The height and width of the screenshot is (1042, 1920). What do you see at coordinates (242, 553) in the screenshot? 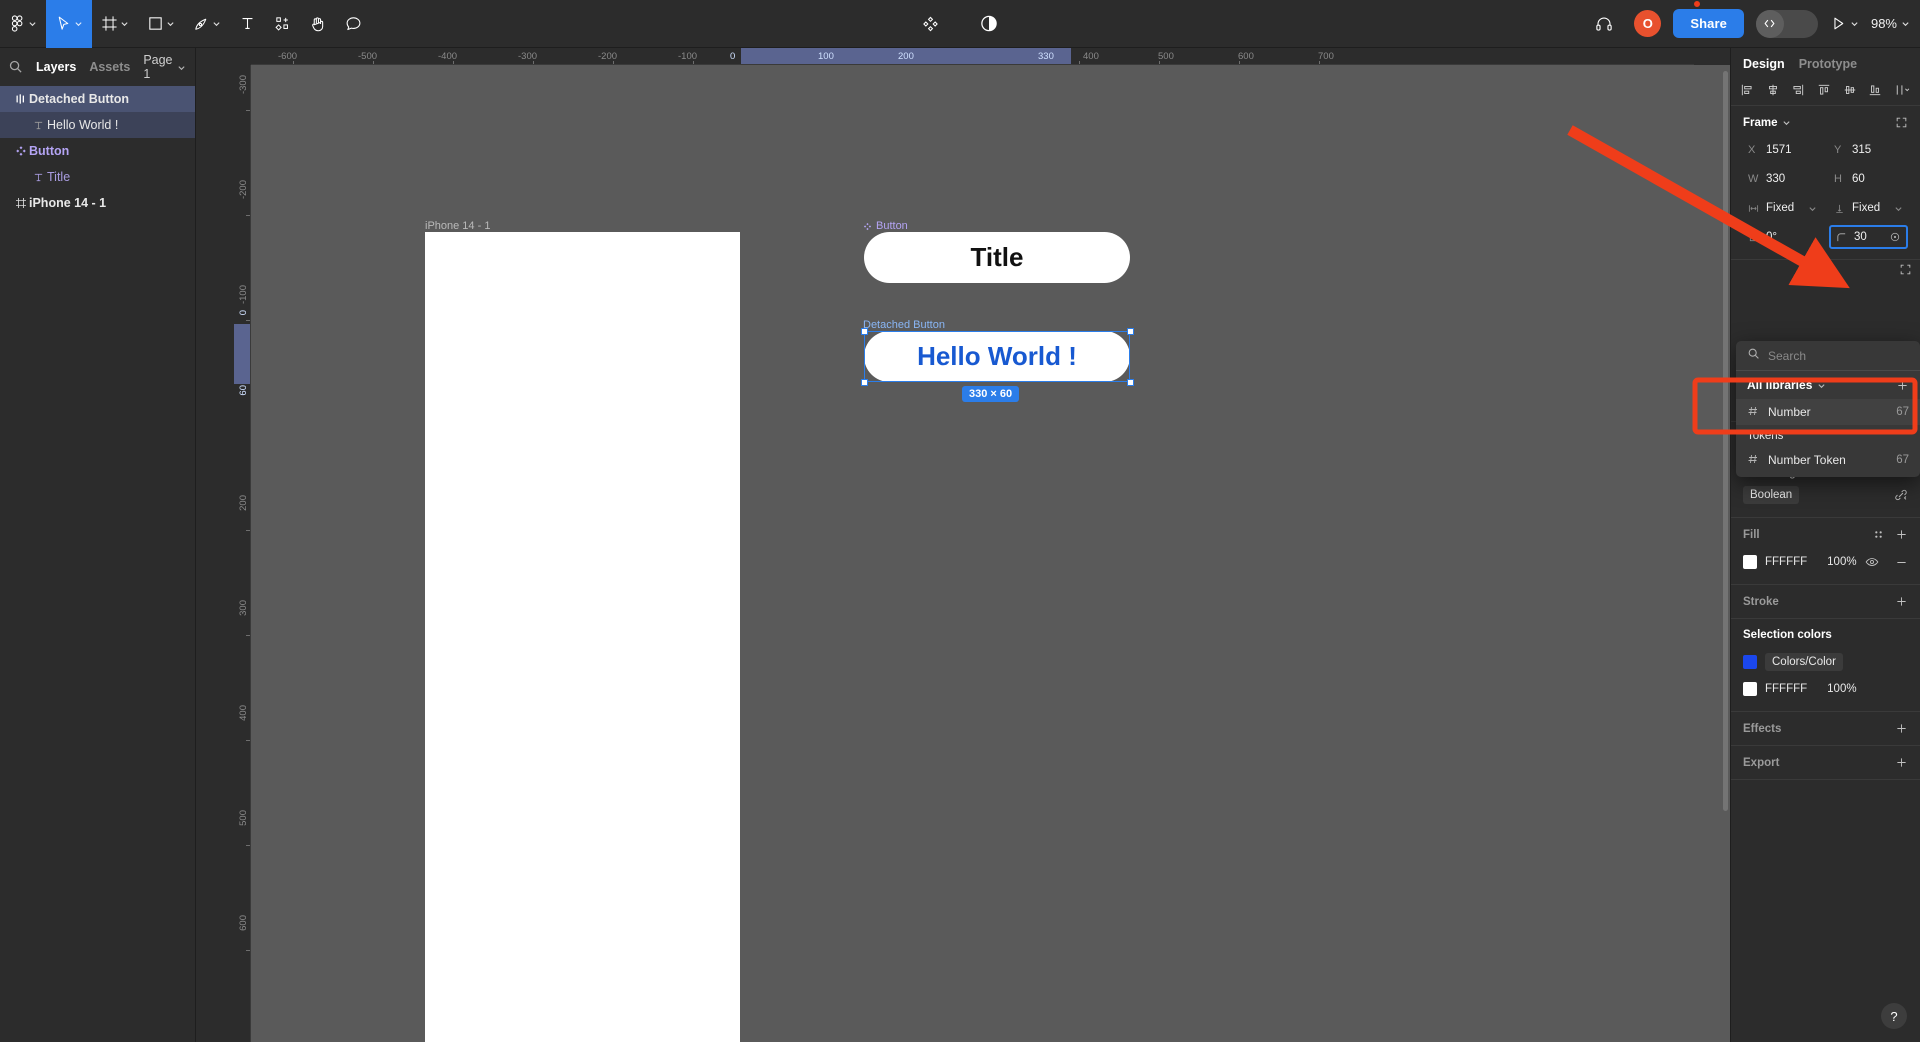
I see `vertical-ruler: -300 -200 -100 0 60 200 300 400 500 600` at bounding box center [242, 553].